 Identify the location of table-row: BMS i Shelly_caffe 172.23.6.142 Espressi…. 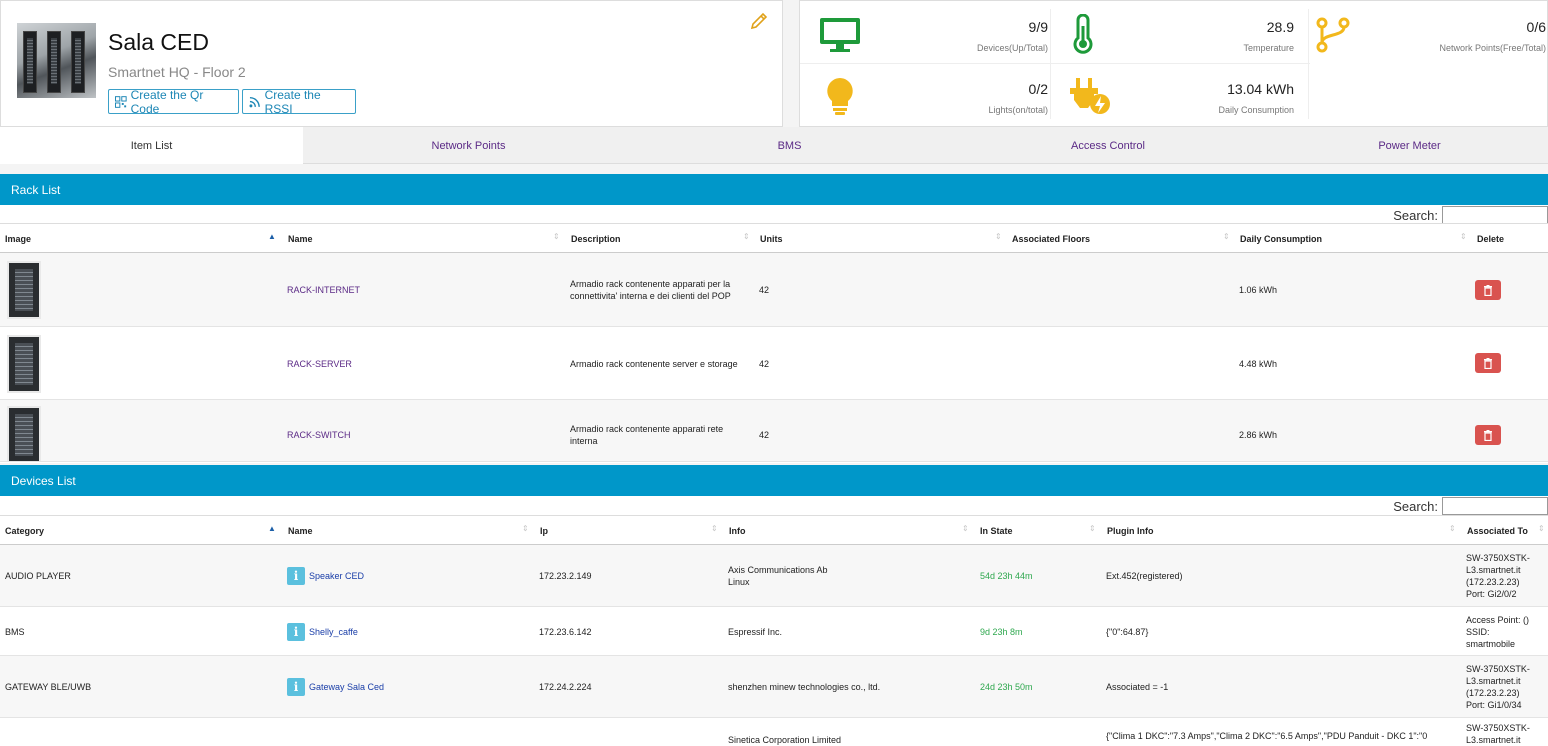
(774, 631).